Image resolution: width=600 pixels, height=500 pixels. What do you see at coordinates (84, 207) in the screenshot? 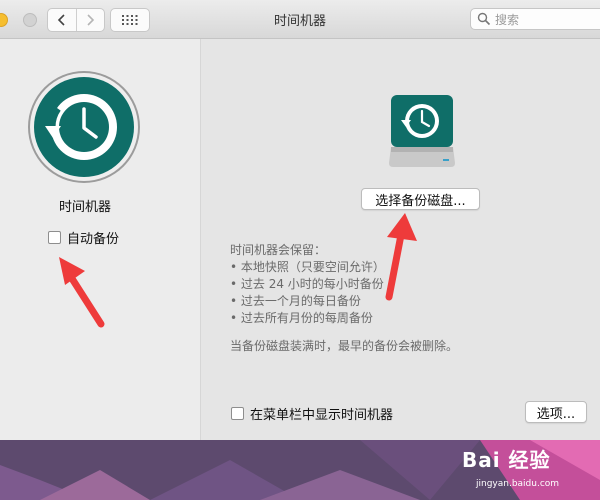
I see `sidebar-title: 时间机器` at bounding box center [84, 207].